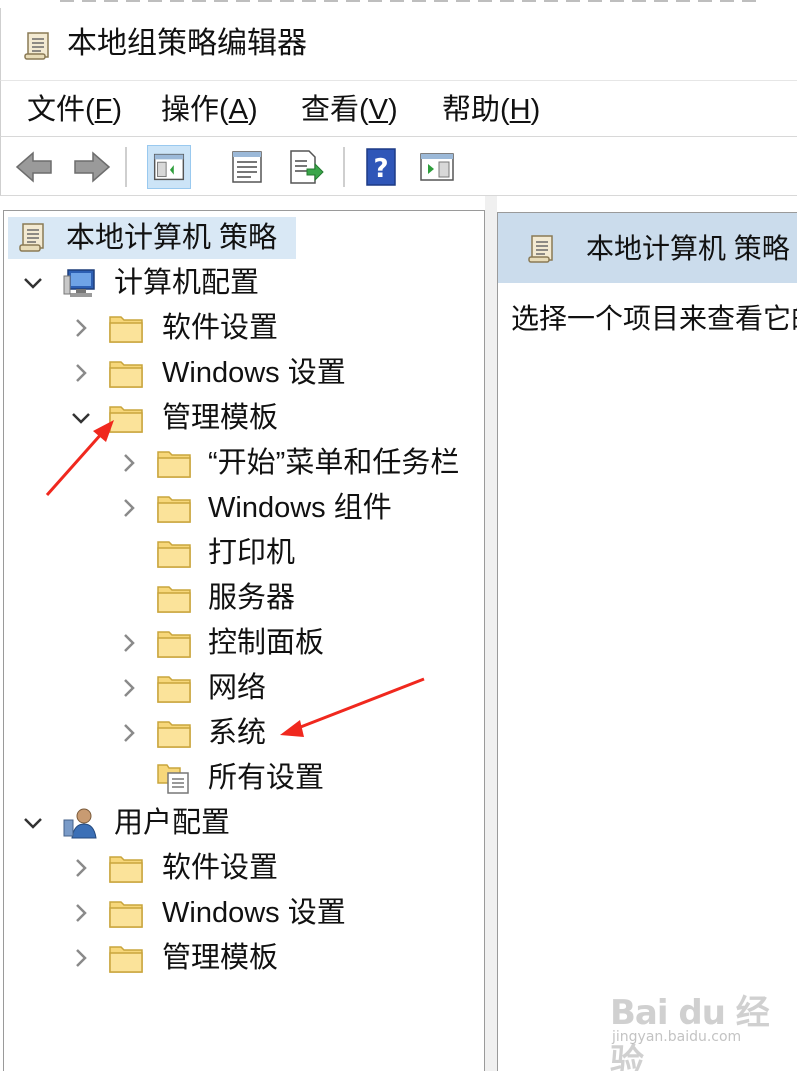 Image resolution: width=797 pixels, height=1071 pixels. I want to click on details-header-title: 本地计算机 策略, so click(688, 248).